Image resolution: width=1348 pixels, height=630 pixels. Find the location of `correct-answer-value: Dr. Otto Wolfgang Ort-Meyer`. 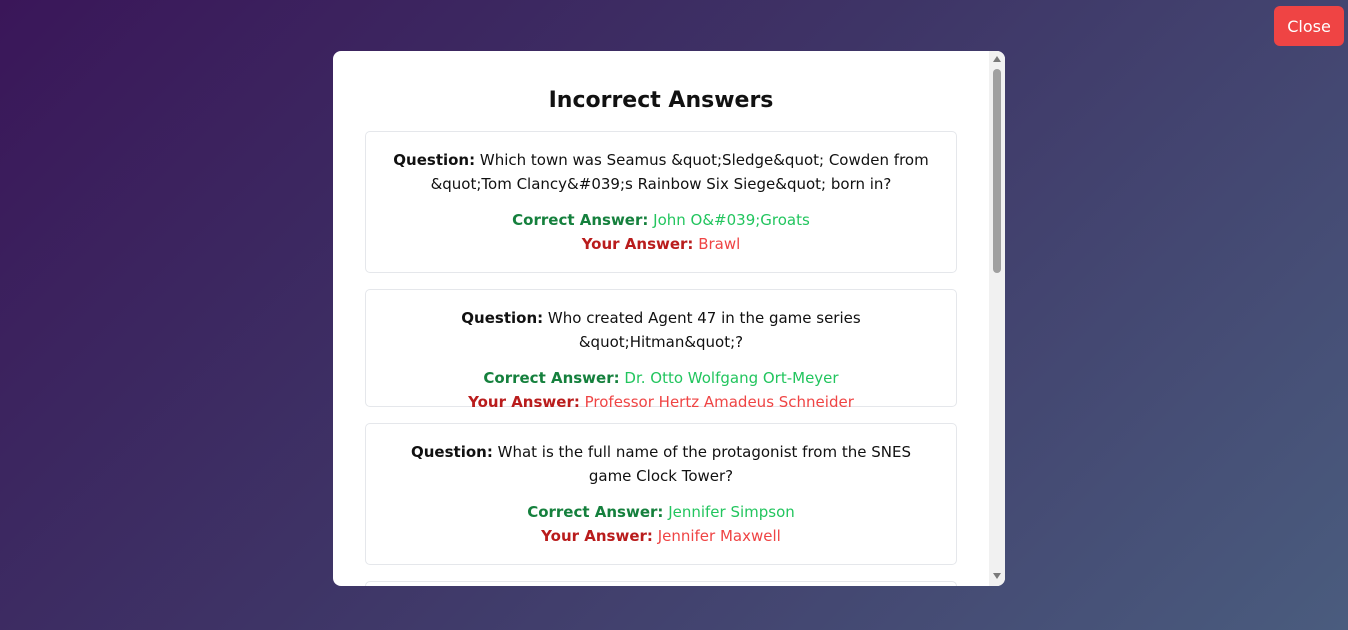

correct-answer-value: Dr. Otto Wolfgang Ort-Meyer is located at coordinates (731, 378).